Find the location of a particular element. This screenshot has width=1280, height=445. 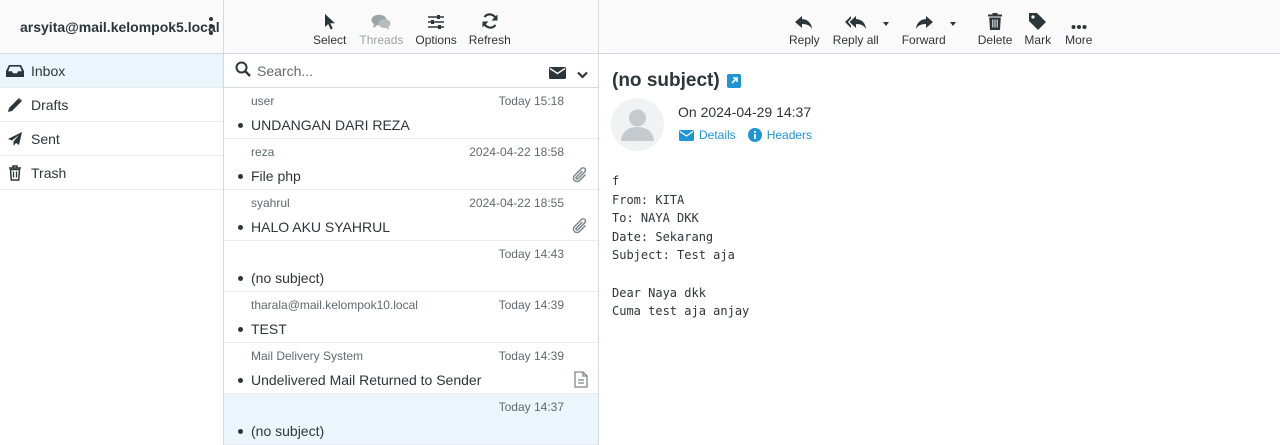

message-sender: syahrul is located at coordinates (270, 203).